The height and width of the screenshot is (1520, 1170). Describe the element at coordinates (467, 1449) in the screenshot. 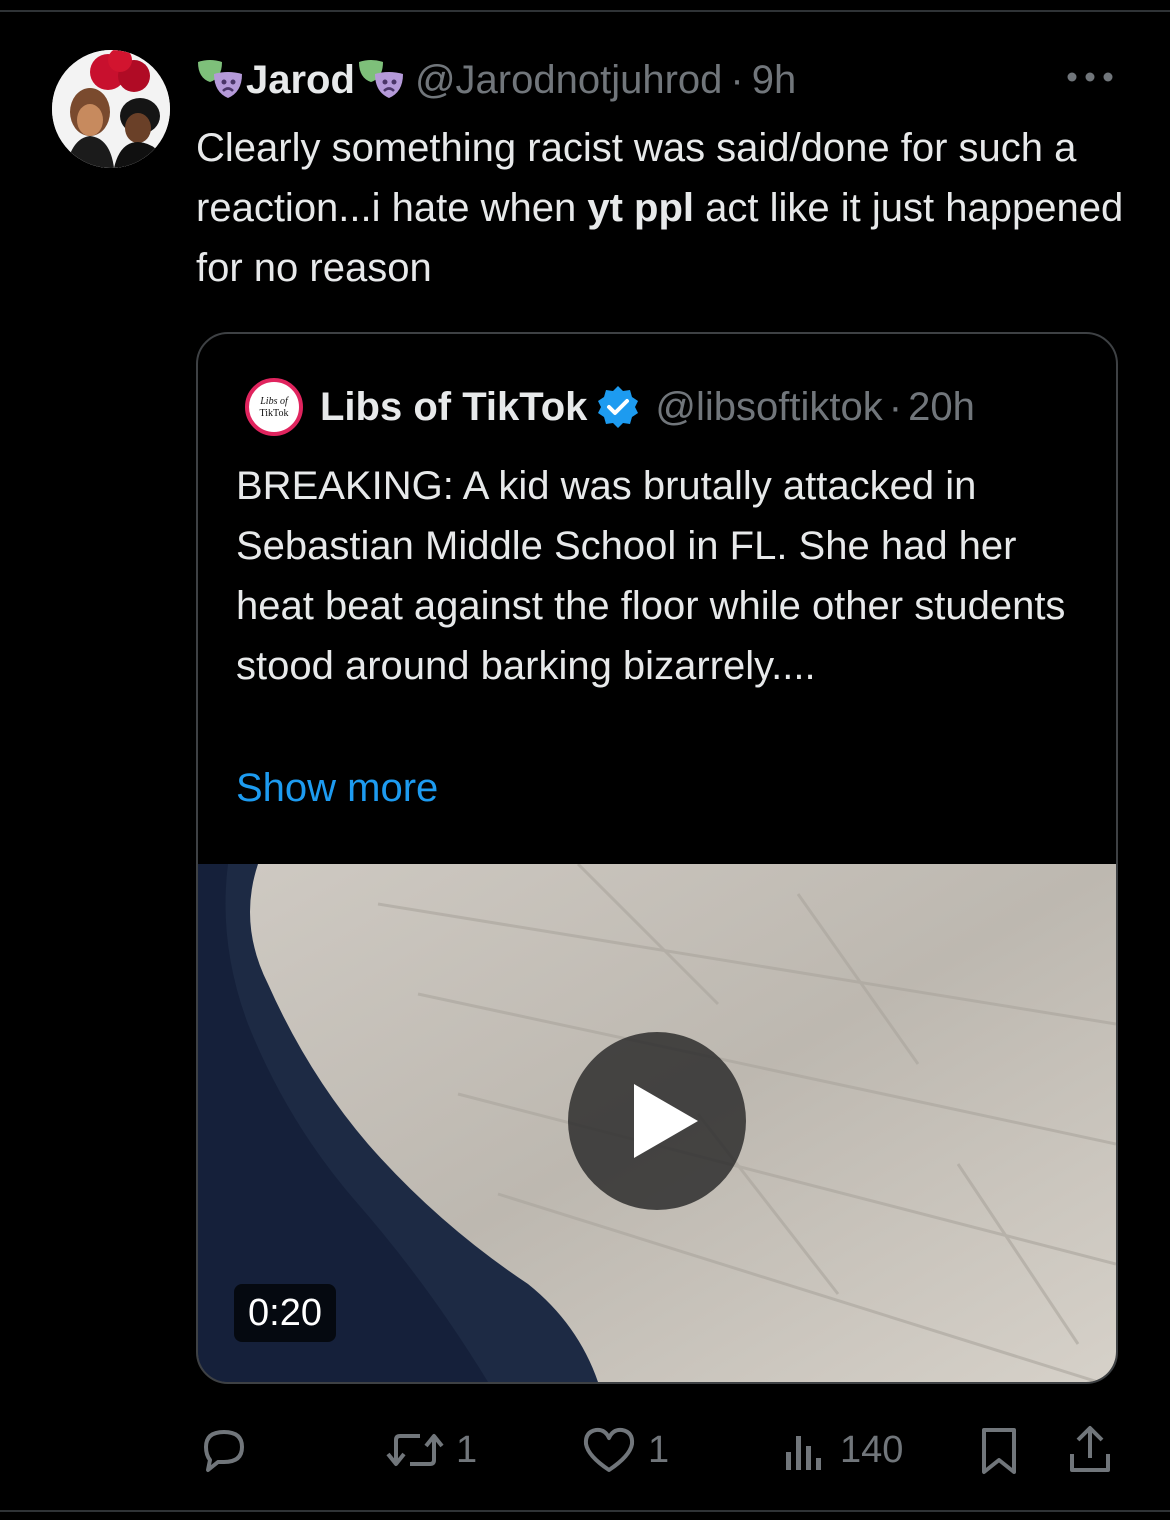

I see `repost-count: 1` at that location.